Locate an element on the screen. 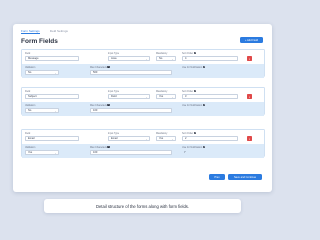 The width and height of the screenshot is (320, 240). input-type-value: Field is located at coordinates (114, 96).